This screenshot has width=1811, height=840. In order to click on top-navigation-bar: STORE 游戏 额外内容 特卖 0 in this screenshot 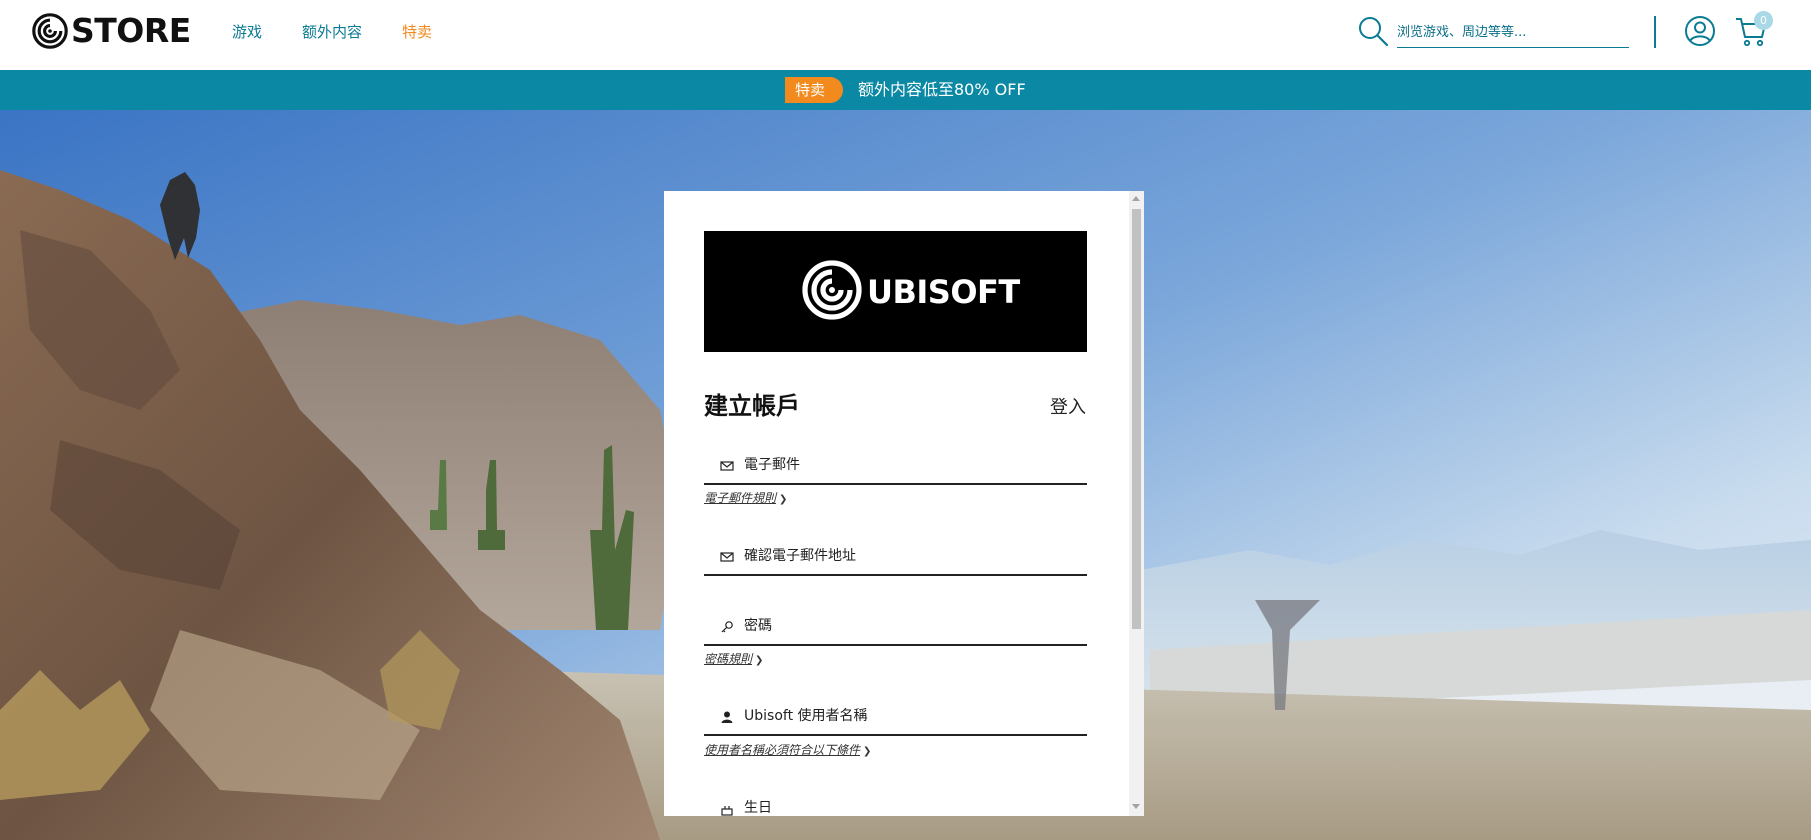, I will do `click(905, 35)`.